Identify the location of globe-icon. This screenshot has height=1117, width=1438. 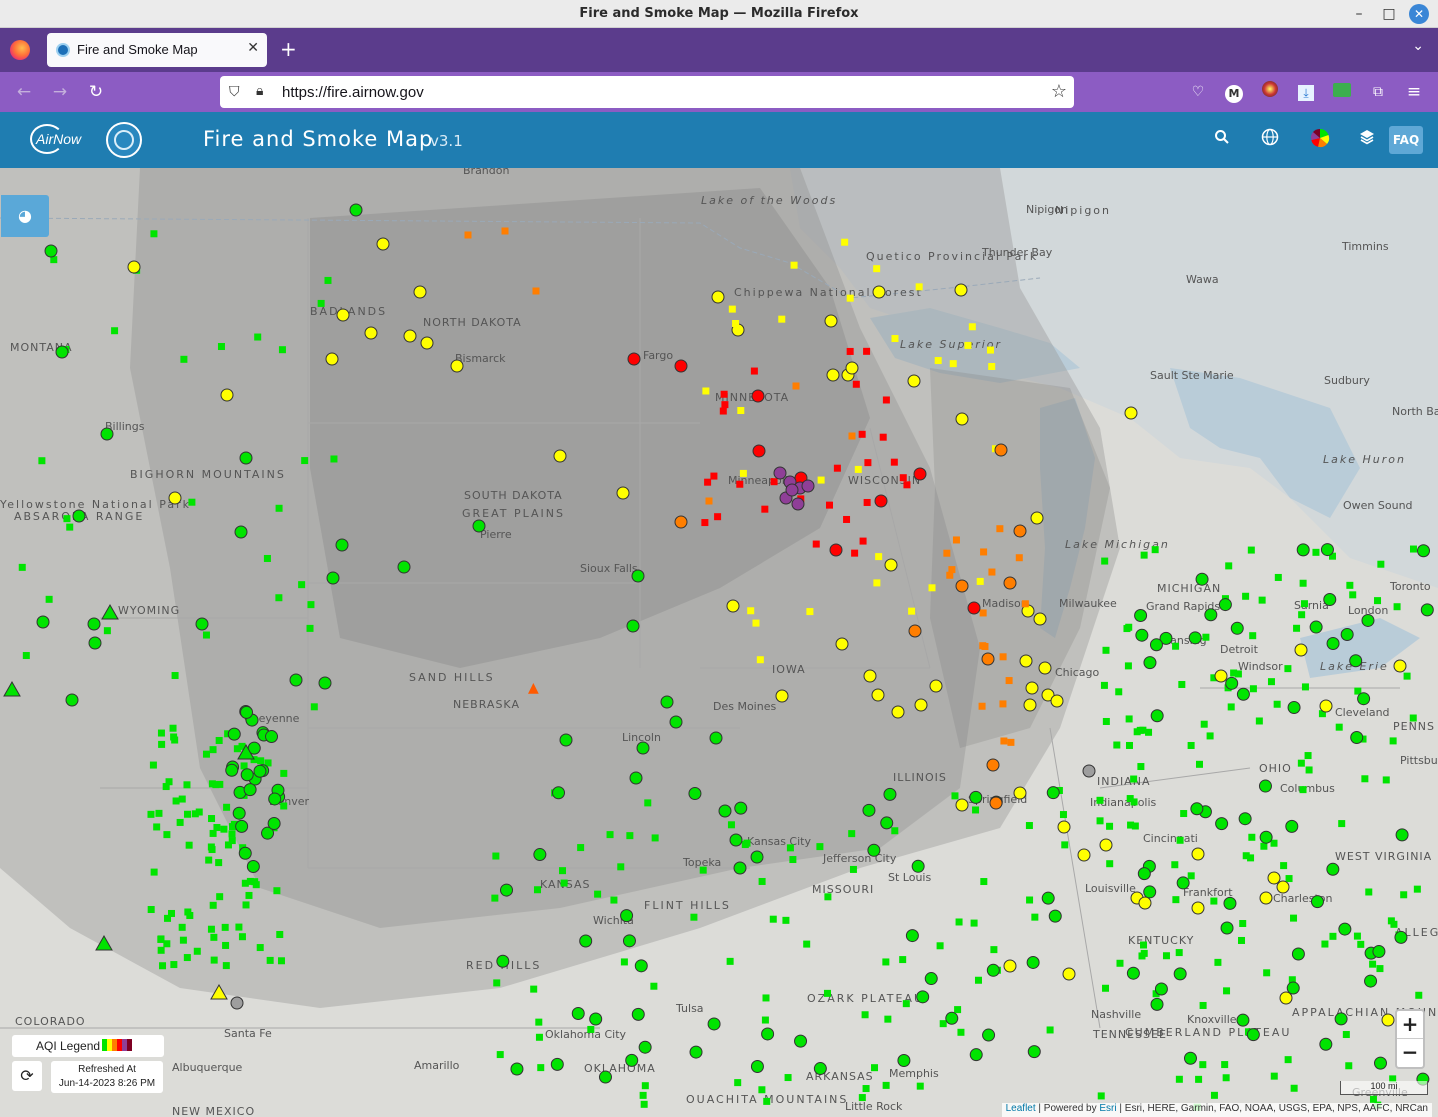
(1270, 140).